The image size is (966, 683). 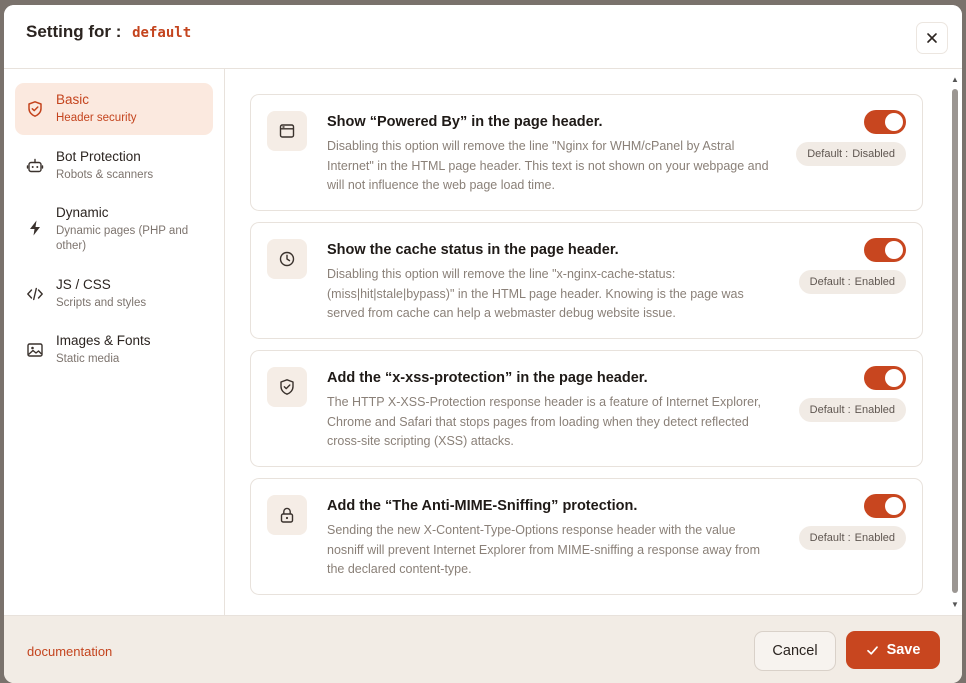 What do you see at coordinates (69, 651) in the screenshot?
I see `documentation-link: documentation` at bounding box center [69, 651].